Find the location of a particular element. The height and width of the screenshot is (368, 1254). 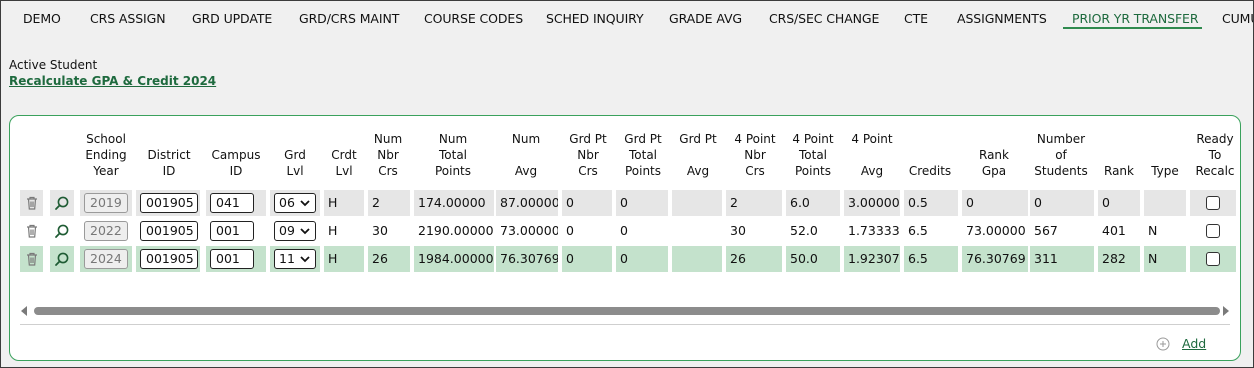

header-campus-id: Campus ID is located at coordinates (236, 163).